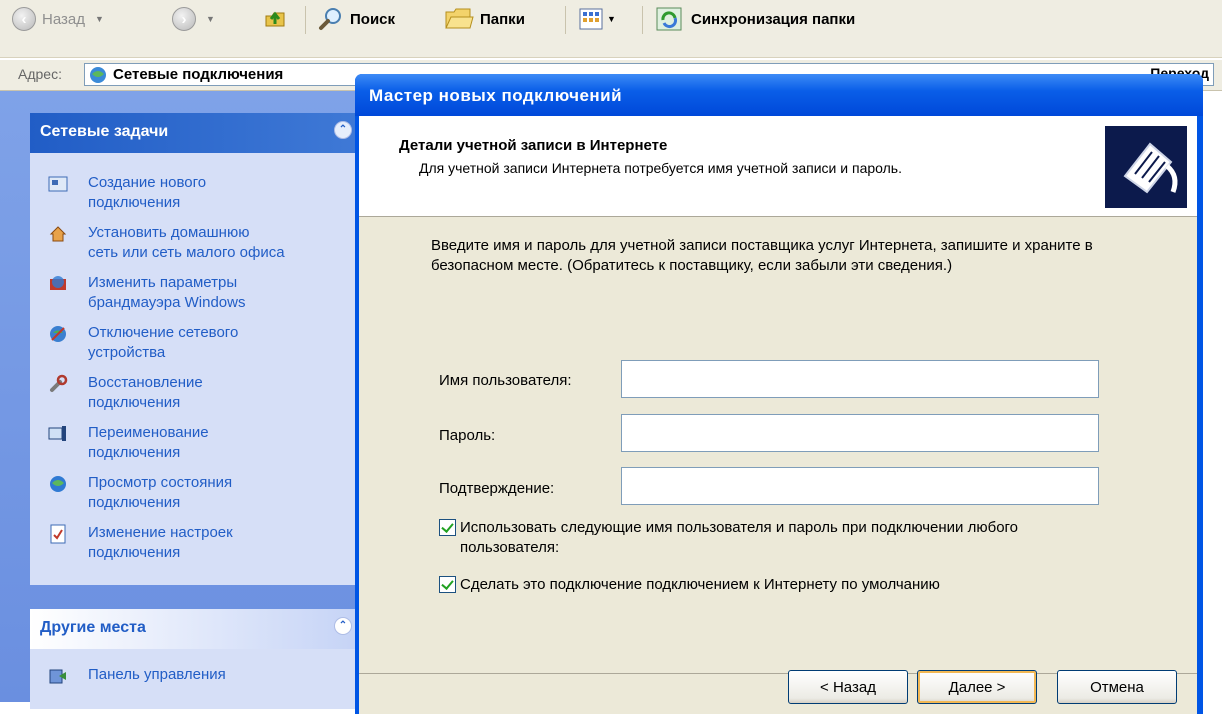 The image size is (1222, 714). I want to click on folders-icon, so click(459, 18).